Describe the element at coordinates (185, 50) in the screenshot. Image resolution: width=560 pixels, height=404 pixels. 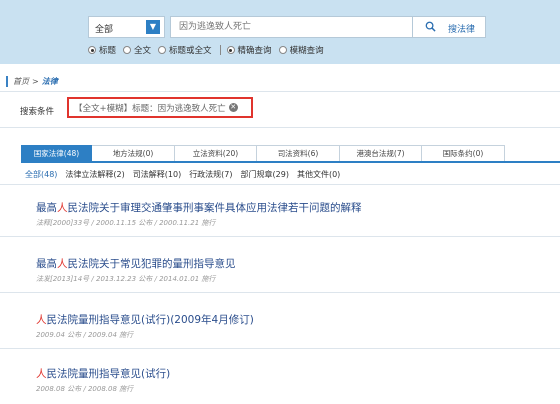
I see `option-title-or-fulltext: 标题或全文` at that location.